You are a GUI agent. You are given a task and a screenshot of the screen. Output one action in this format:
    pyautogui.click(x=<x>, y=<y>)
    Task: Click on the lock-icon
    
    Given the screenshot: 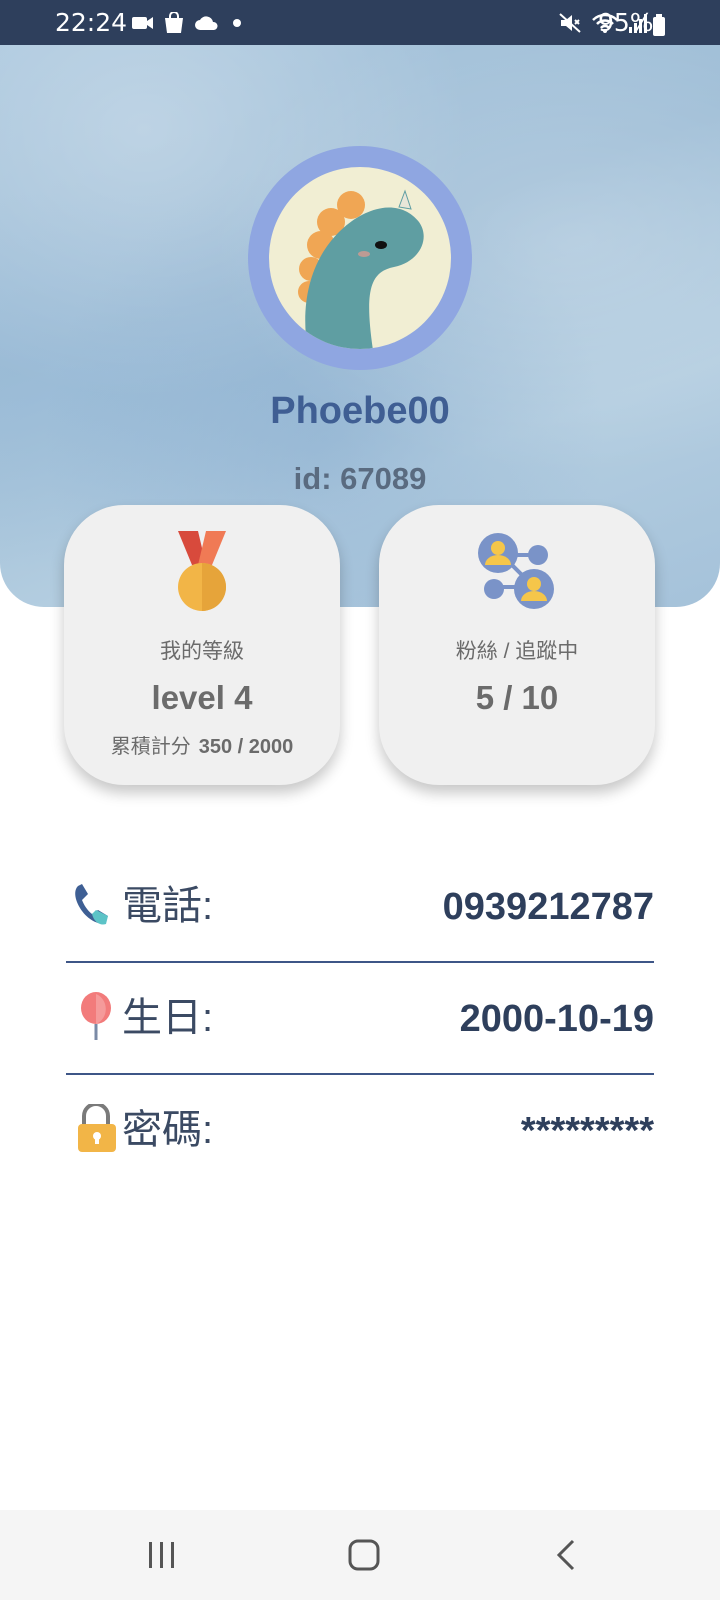 What is the action you would take?
    pyautogui.click(x=97, y=1128)
    